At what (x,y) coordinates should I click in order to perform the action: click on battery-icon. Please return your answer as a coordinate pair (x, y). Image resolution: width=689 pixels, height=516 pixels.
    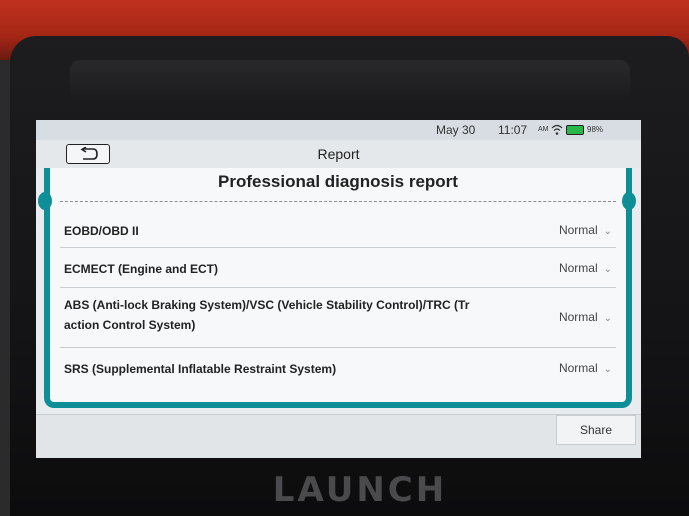
    Looking at the image, I should click on (575, 130).